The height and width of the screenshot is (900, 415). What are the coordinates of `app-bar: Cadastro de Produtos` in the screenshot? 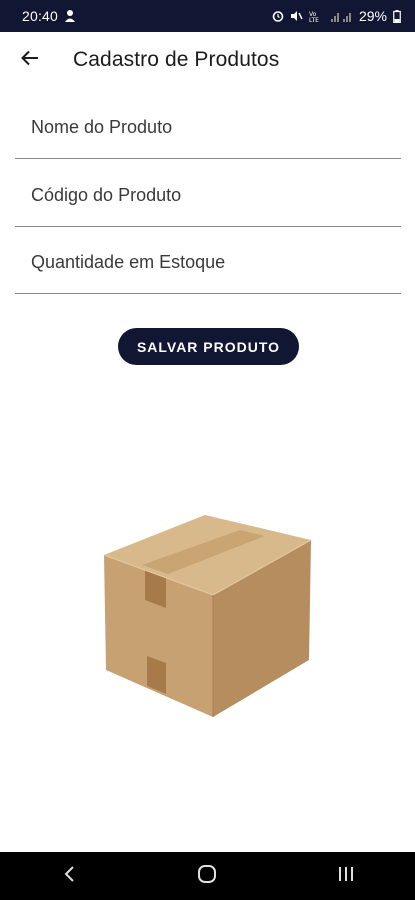 It's located at (207, 61).